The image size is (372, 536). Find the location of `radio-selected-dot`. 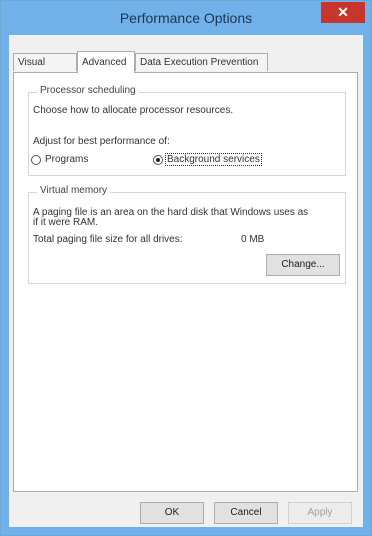

radio-selected-dot is located at coordinates (158, 160).